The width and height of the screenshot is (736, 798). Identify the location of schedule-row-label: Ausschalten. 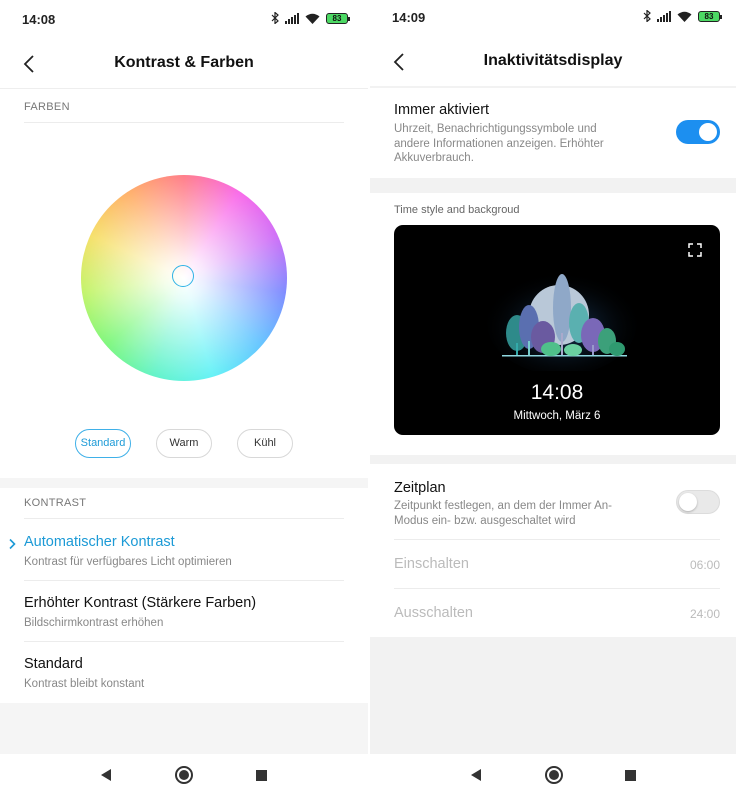
(433, 613).